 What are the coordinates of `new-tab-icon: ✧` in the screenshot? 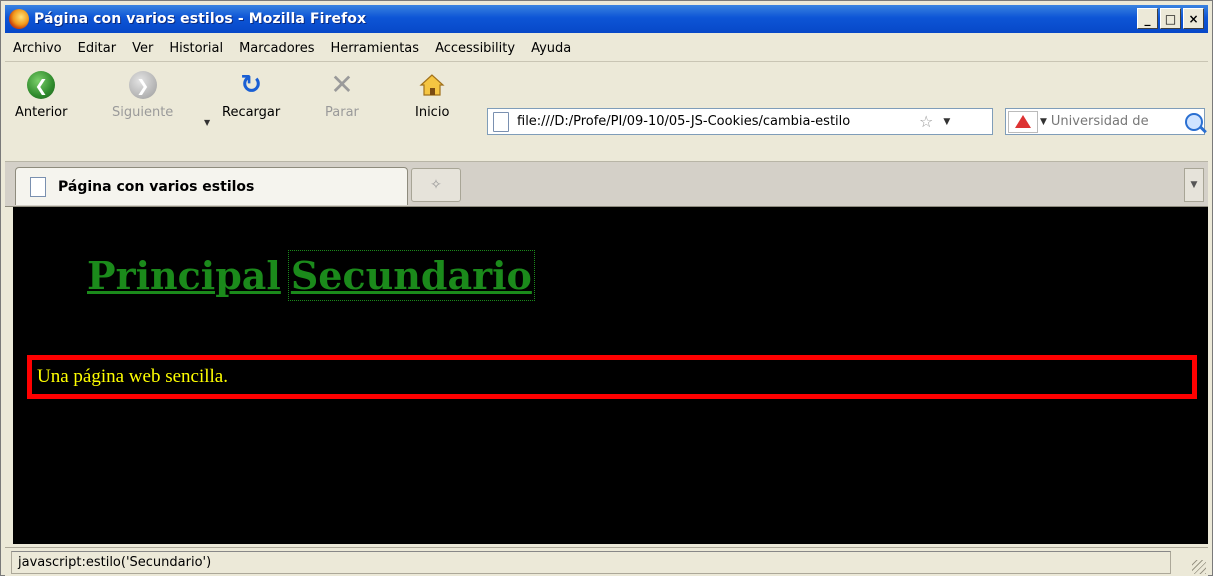 It's located at (436, 185).